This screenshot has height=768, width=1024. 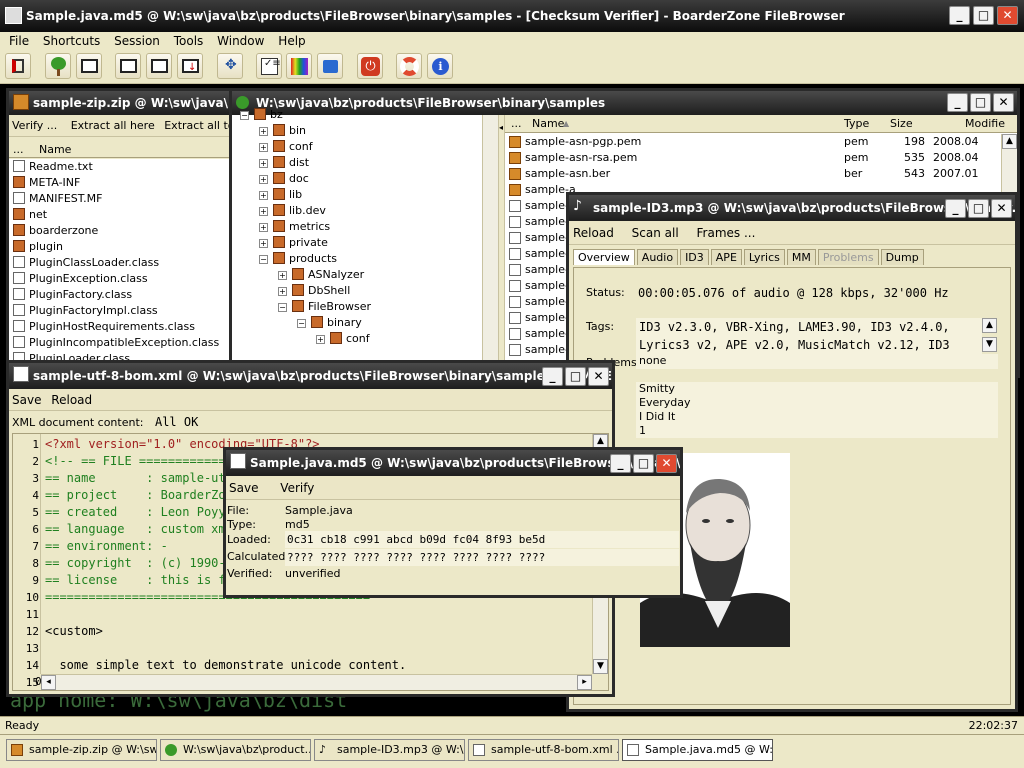 What do you see at coordinates (71, 400) in the screenshot?
I see `xml-reload-button: Reload` at bounding box center [71, 400].